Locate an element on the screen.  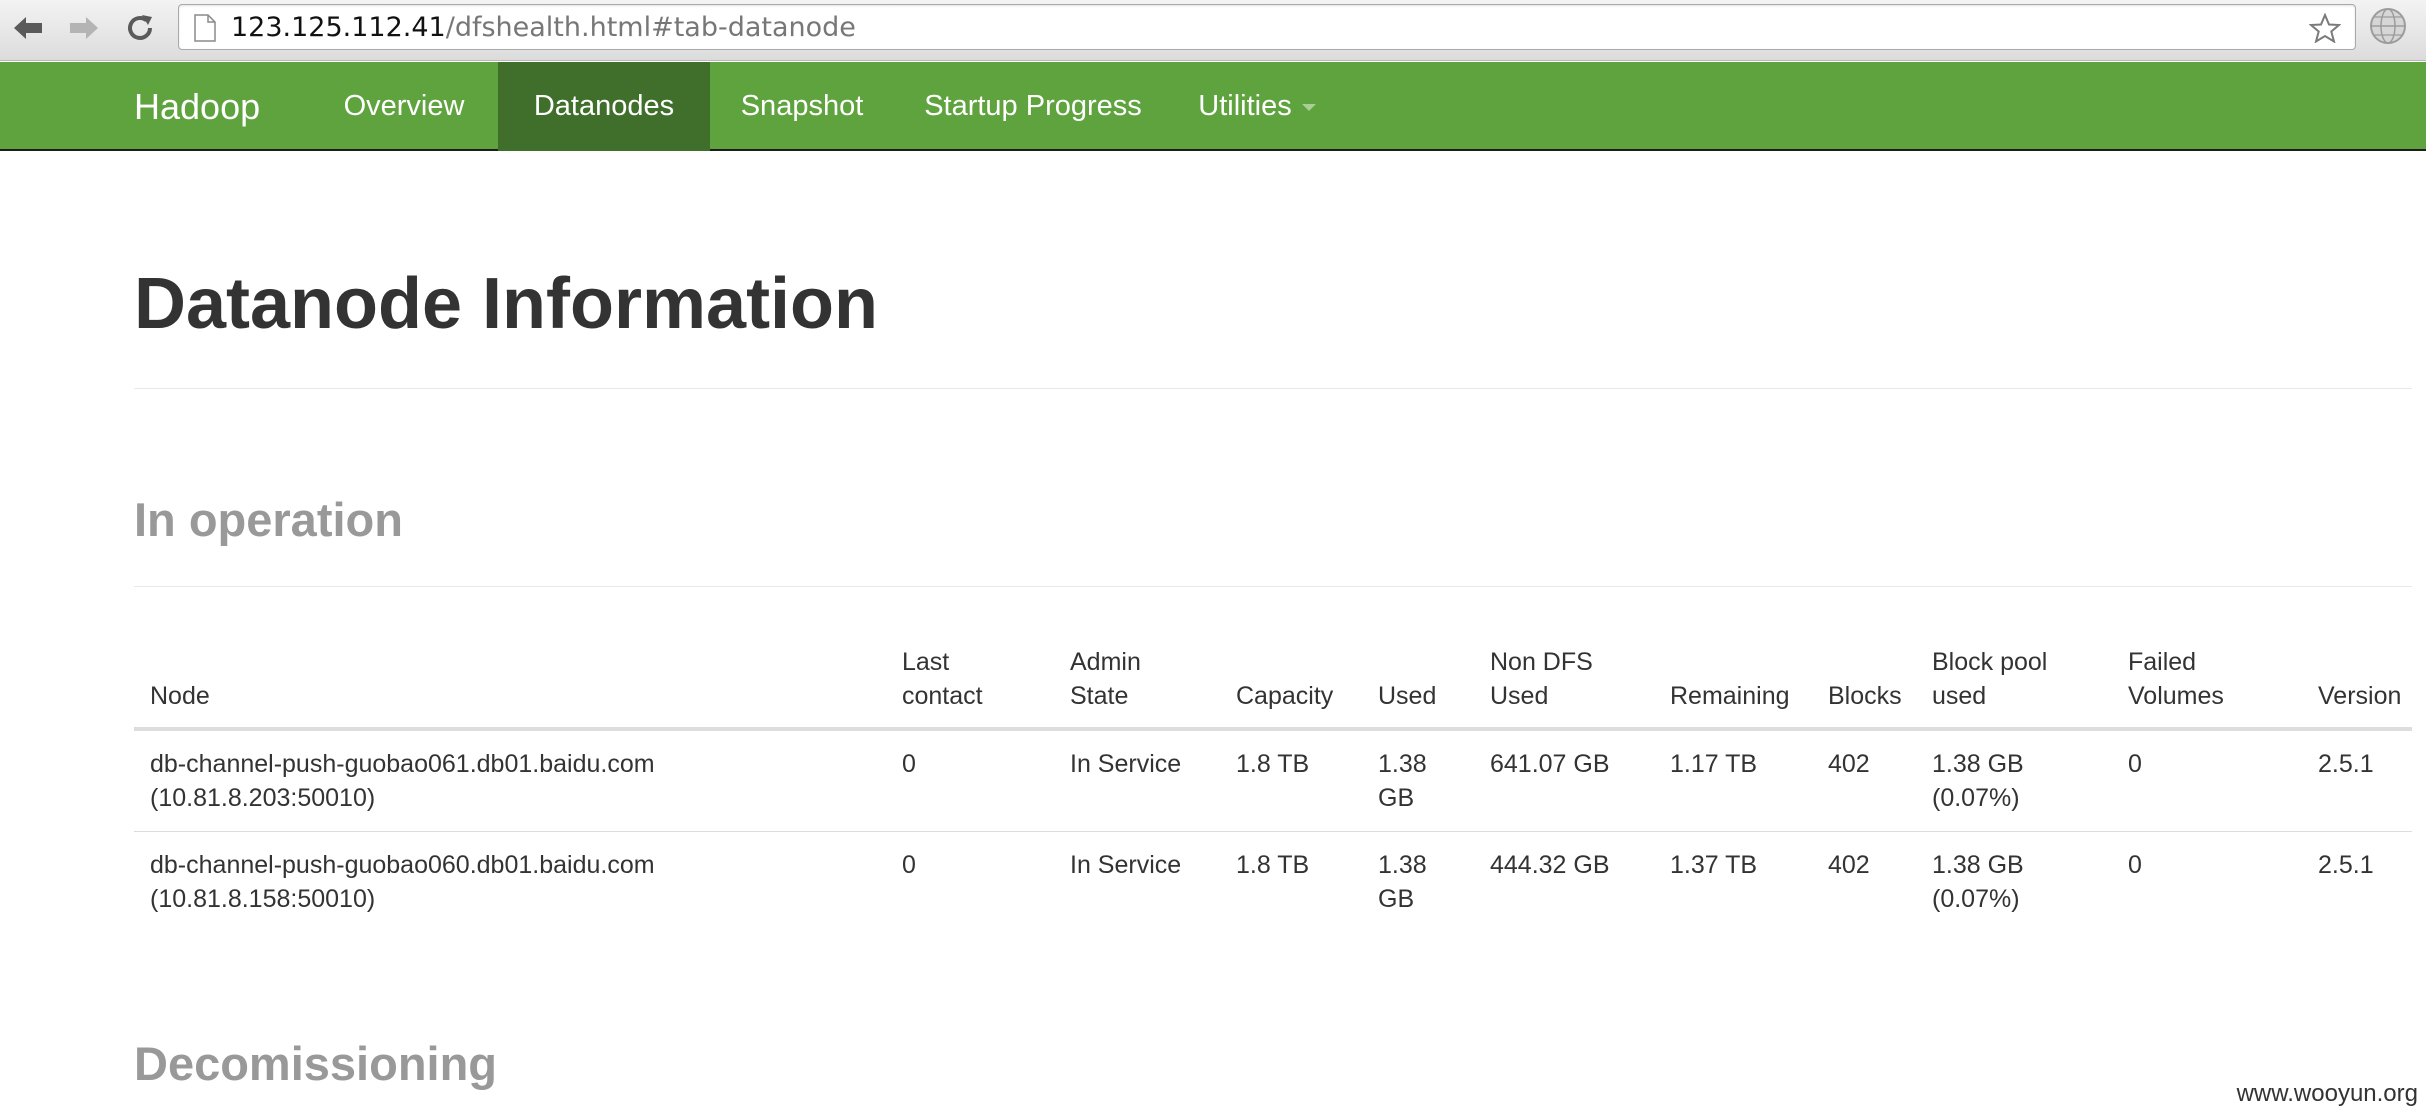
header-non-dfs-line2: Used is located at coordinates (1519, 696).